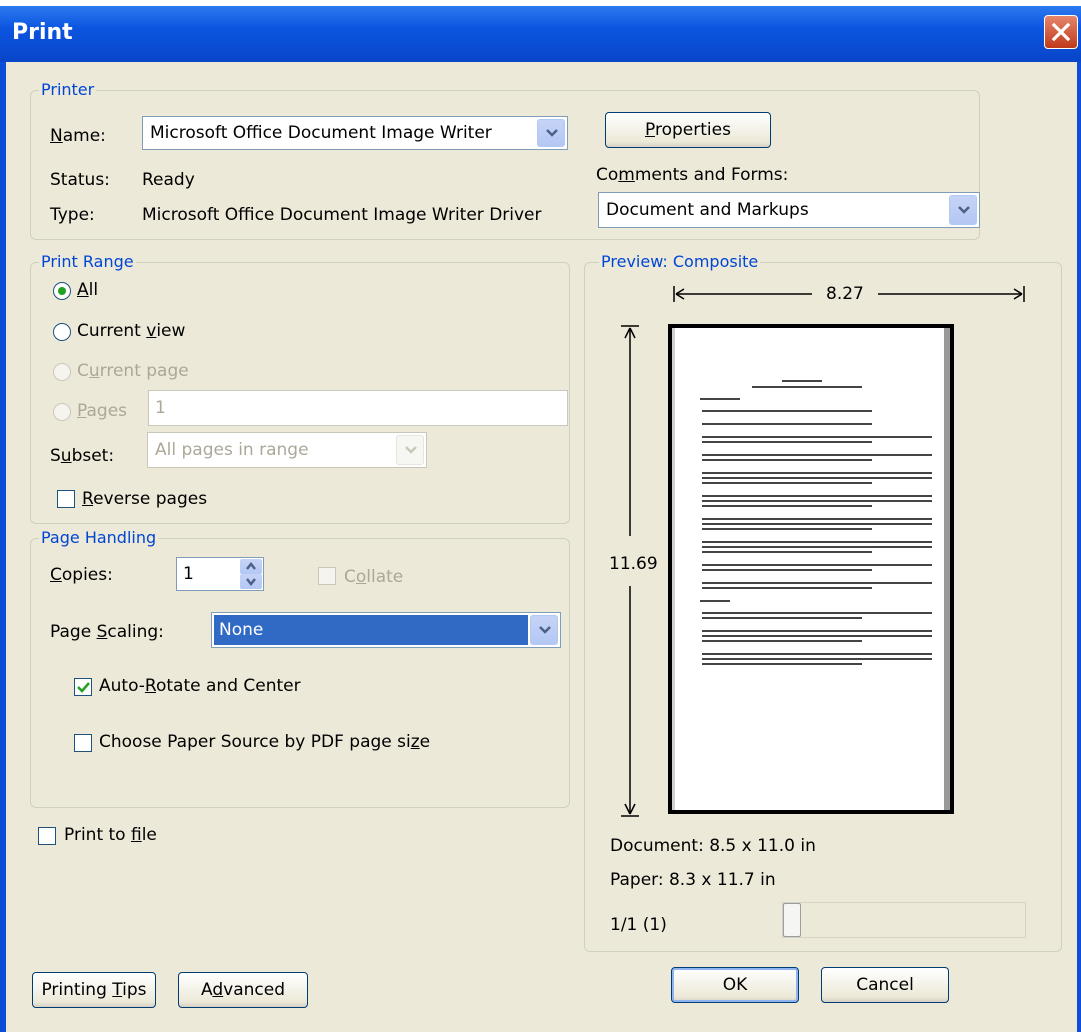 The height and width of the screenshot is (1032, 1081). Describe the element at coordinates (693, 880) in the screenshot. I see `paper-size: Paper: 8.3 x 11.7 in` at that location.